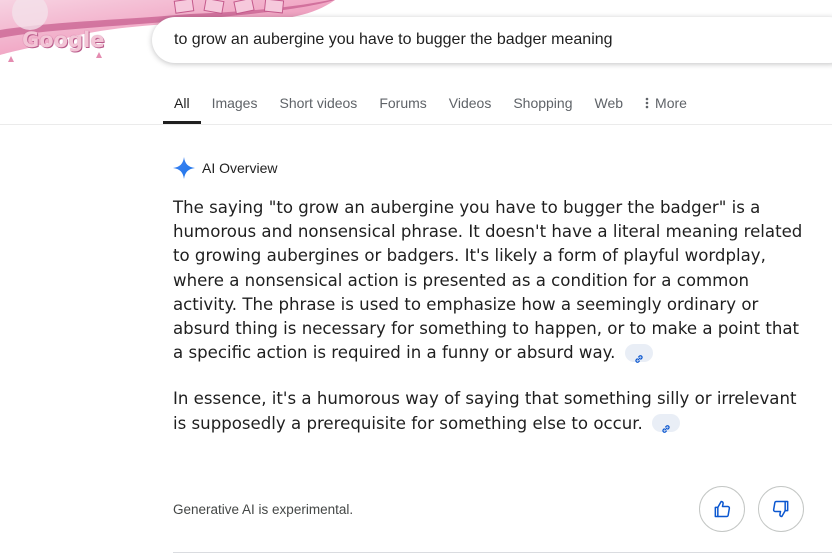 The width and height of the screenshot is (832, 558). I want to click on tab-label: All, so click(182, 103).